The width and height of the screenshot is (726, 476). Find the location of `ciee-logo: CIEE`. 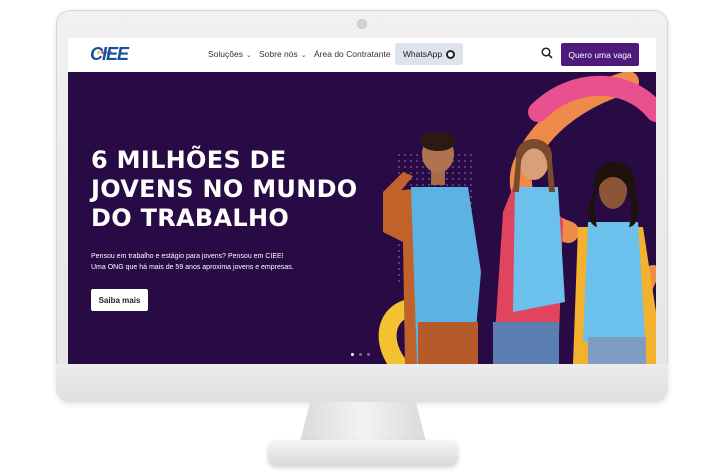

ciee-logo: CIEE is located at coordinates (109, 54).